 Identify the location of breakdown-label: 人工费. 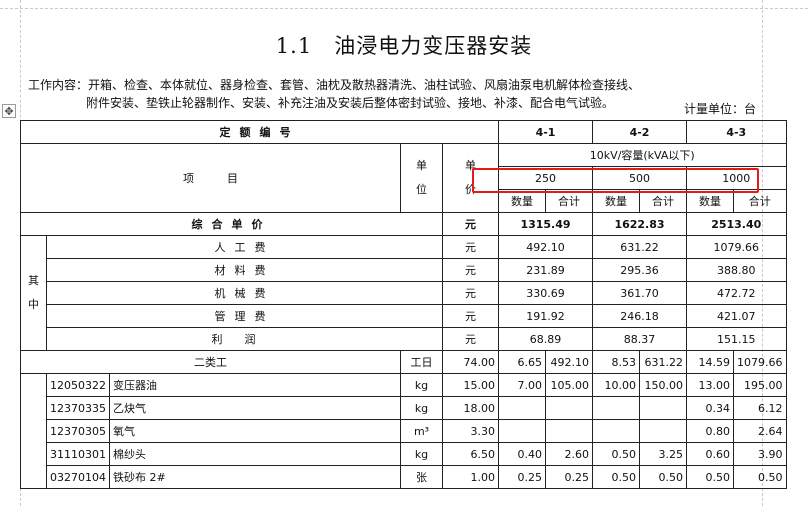
(244, 247).